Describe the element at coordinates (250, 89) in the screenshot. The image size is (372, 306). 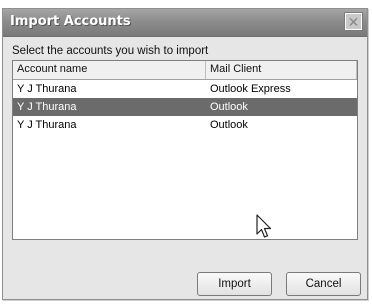
I see `mail-client-cell: Outlook Express` at that location.